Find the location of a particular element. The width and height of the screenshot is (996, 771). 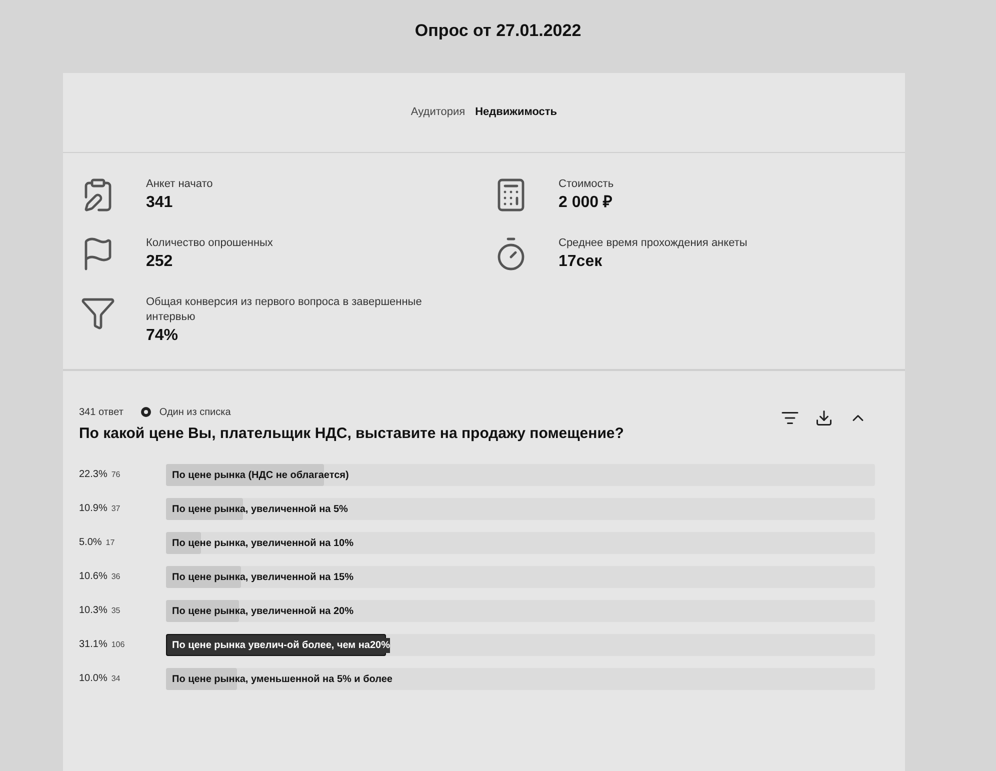

option-percent: 10.0% is located at coordinates (93, 679).